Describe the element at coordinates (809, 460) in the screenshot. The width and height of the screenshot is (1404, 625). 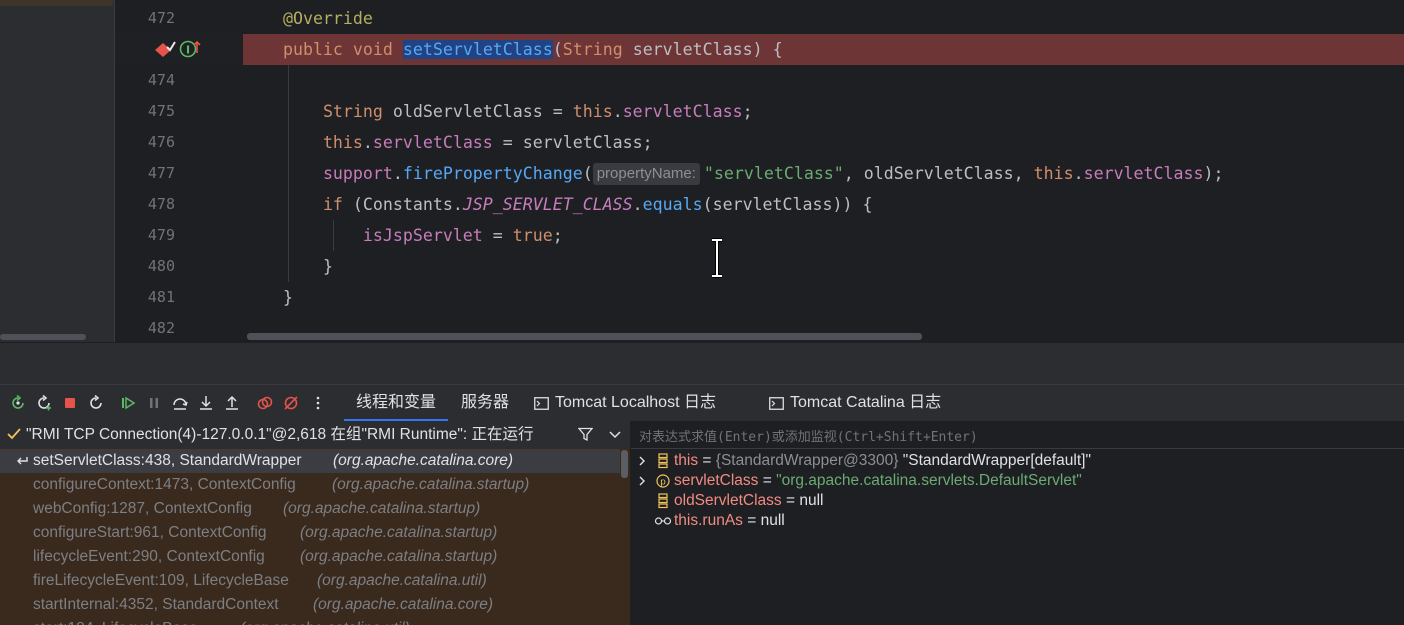
I see `variable-type: {StandardWrapper@3300}` at that location.